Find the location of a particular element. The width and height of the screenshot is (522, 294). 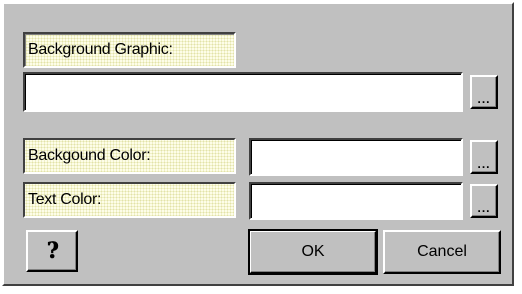

cancel-button-label: Cancel is located at coordinates (442, 251).